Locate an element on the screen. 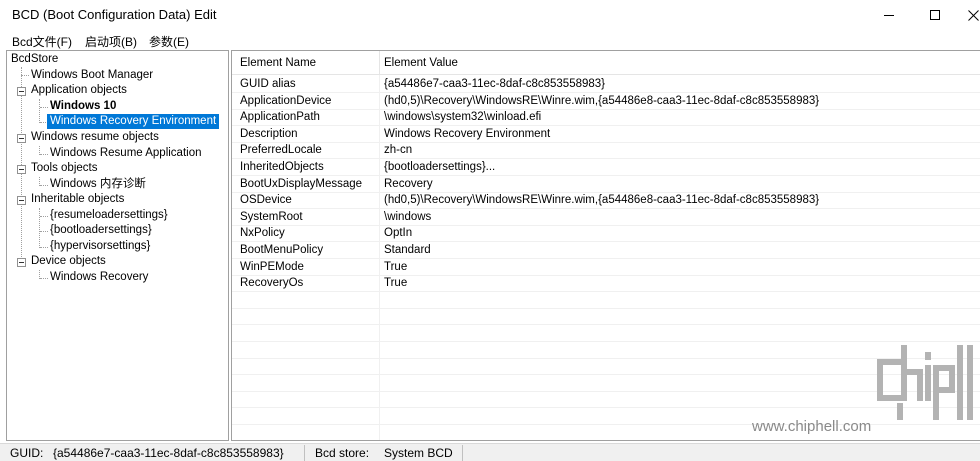 This screenshot has width=980, height=461. element-value-cell: Recovery is located at coordinates (408, 183).